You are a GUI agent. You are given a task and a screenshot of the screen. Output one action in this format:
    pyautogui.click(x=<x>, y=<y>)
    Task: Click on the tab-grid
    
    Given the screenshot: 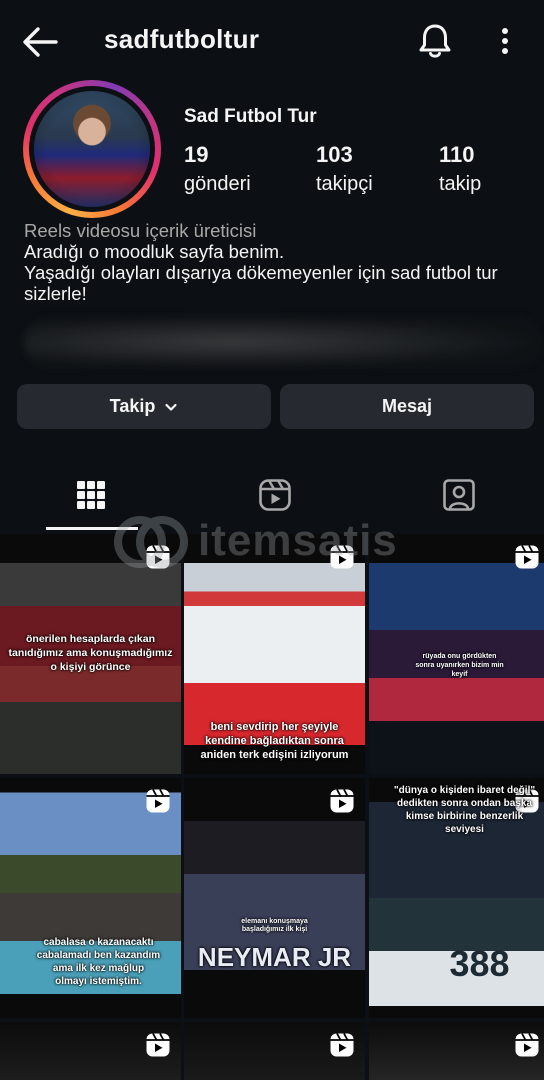 What is the action you would take?
    pyautogui.click(x=90, y=495)
    